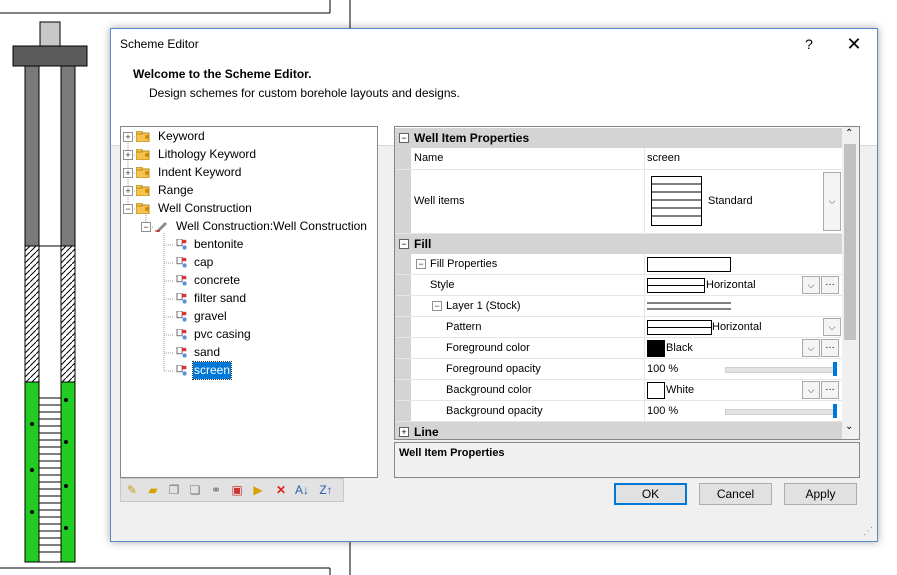 The width and height of the screenshot is (897, 575). What do you see at coordinates (174, 490) in the screenshot?
I see `copy-icon: ❐` at bounding box center [174, 490].